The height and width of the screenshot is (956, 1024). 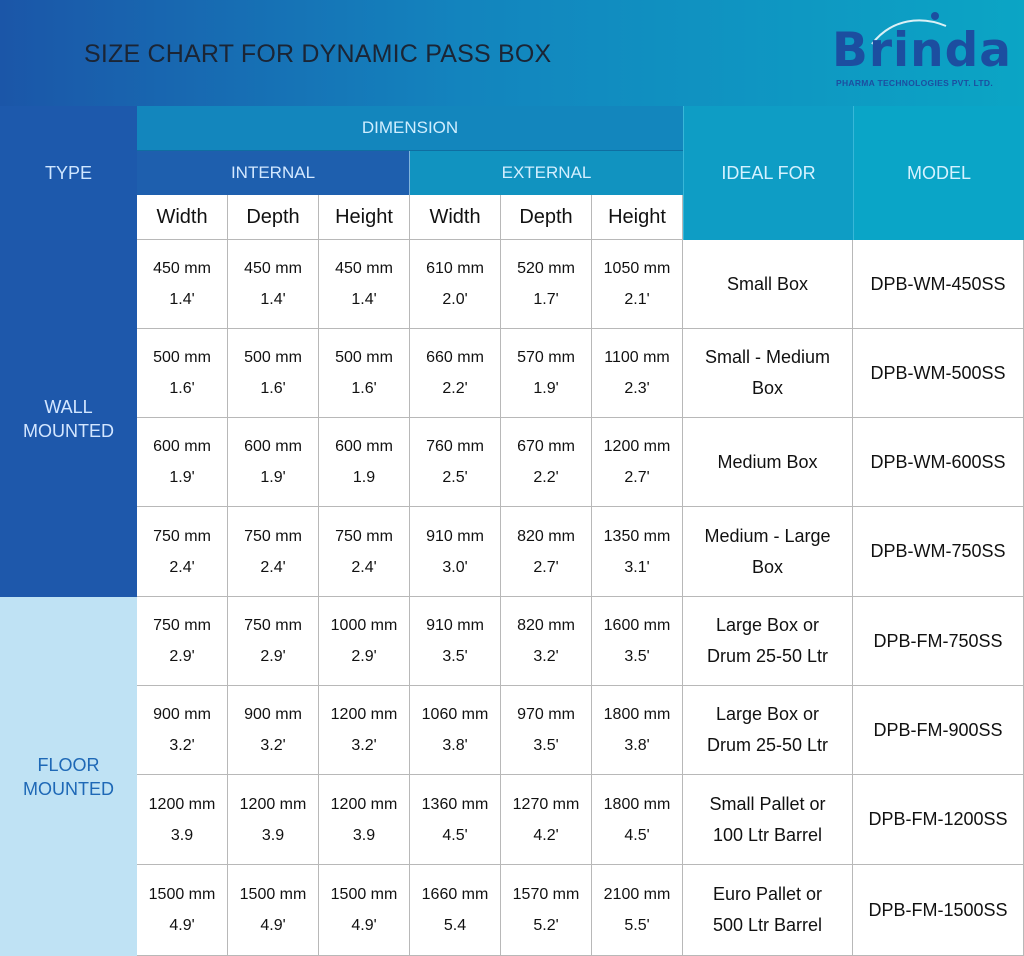 What do you see at coordinates (364, 820) in the screenshot?
I see `internal-height-cell: 1200 mm 3.9` at bounding box center [364, 820].